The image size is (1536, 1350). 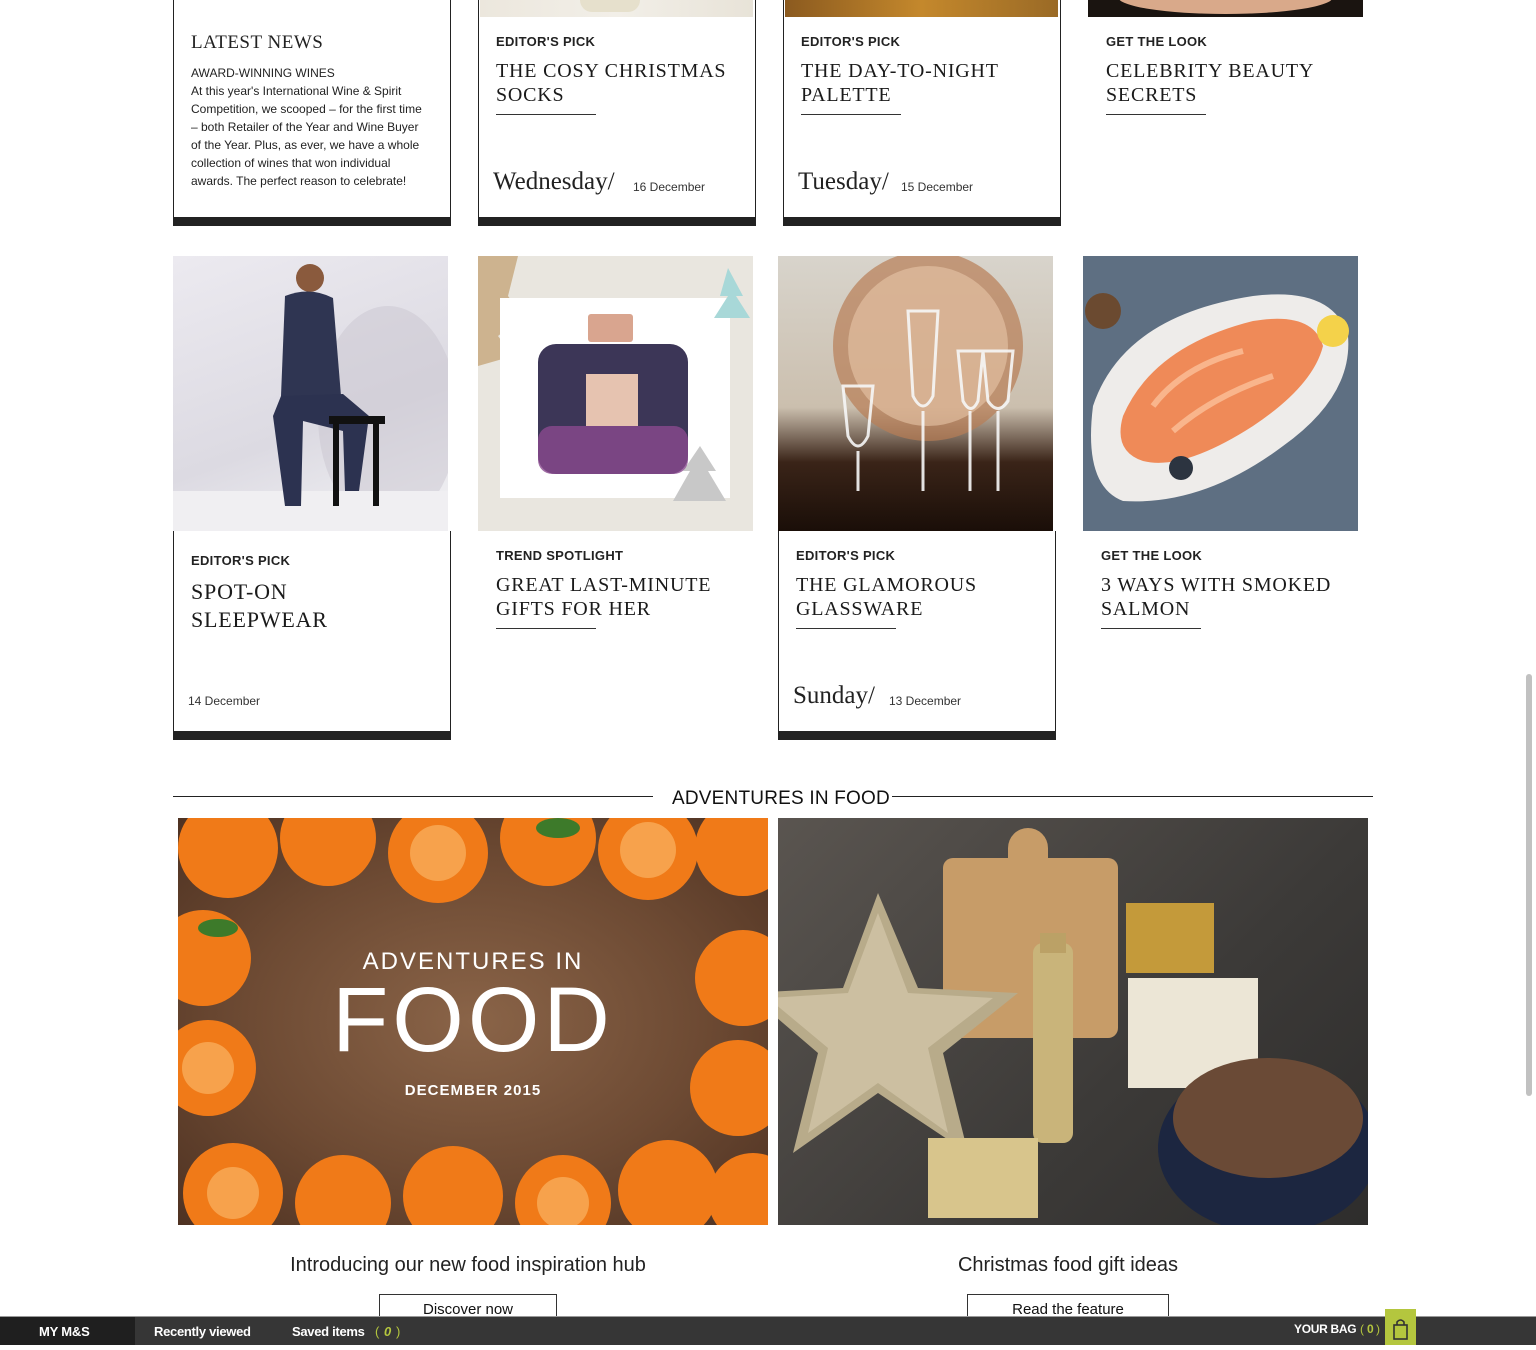 What do you see at coordinates (1221, 597) in the screenshot?
I see `card-title: 3 WAYS WITH SMOKED SALMON` at bounding box center [1221, 597].